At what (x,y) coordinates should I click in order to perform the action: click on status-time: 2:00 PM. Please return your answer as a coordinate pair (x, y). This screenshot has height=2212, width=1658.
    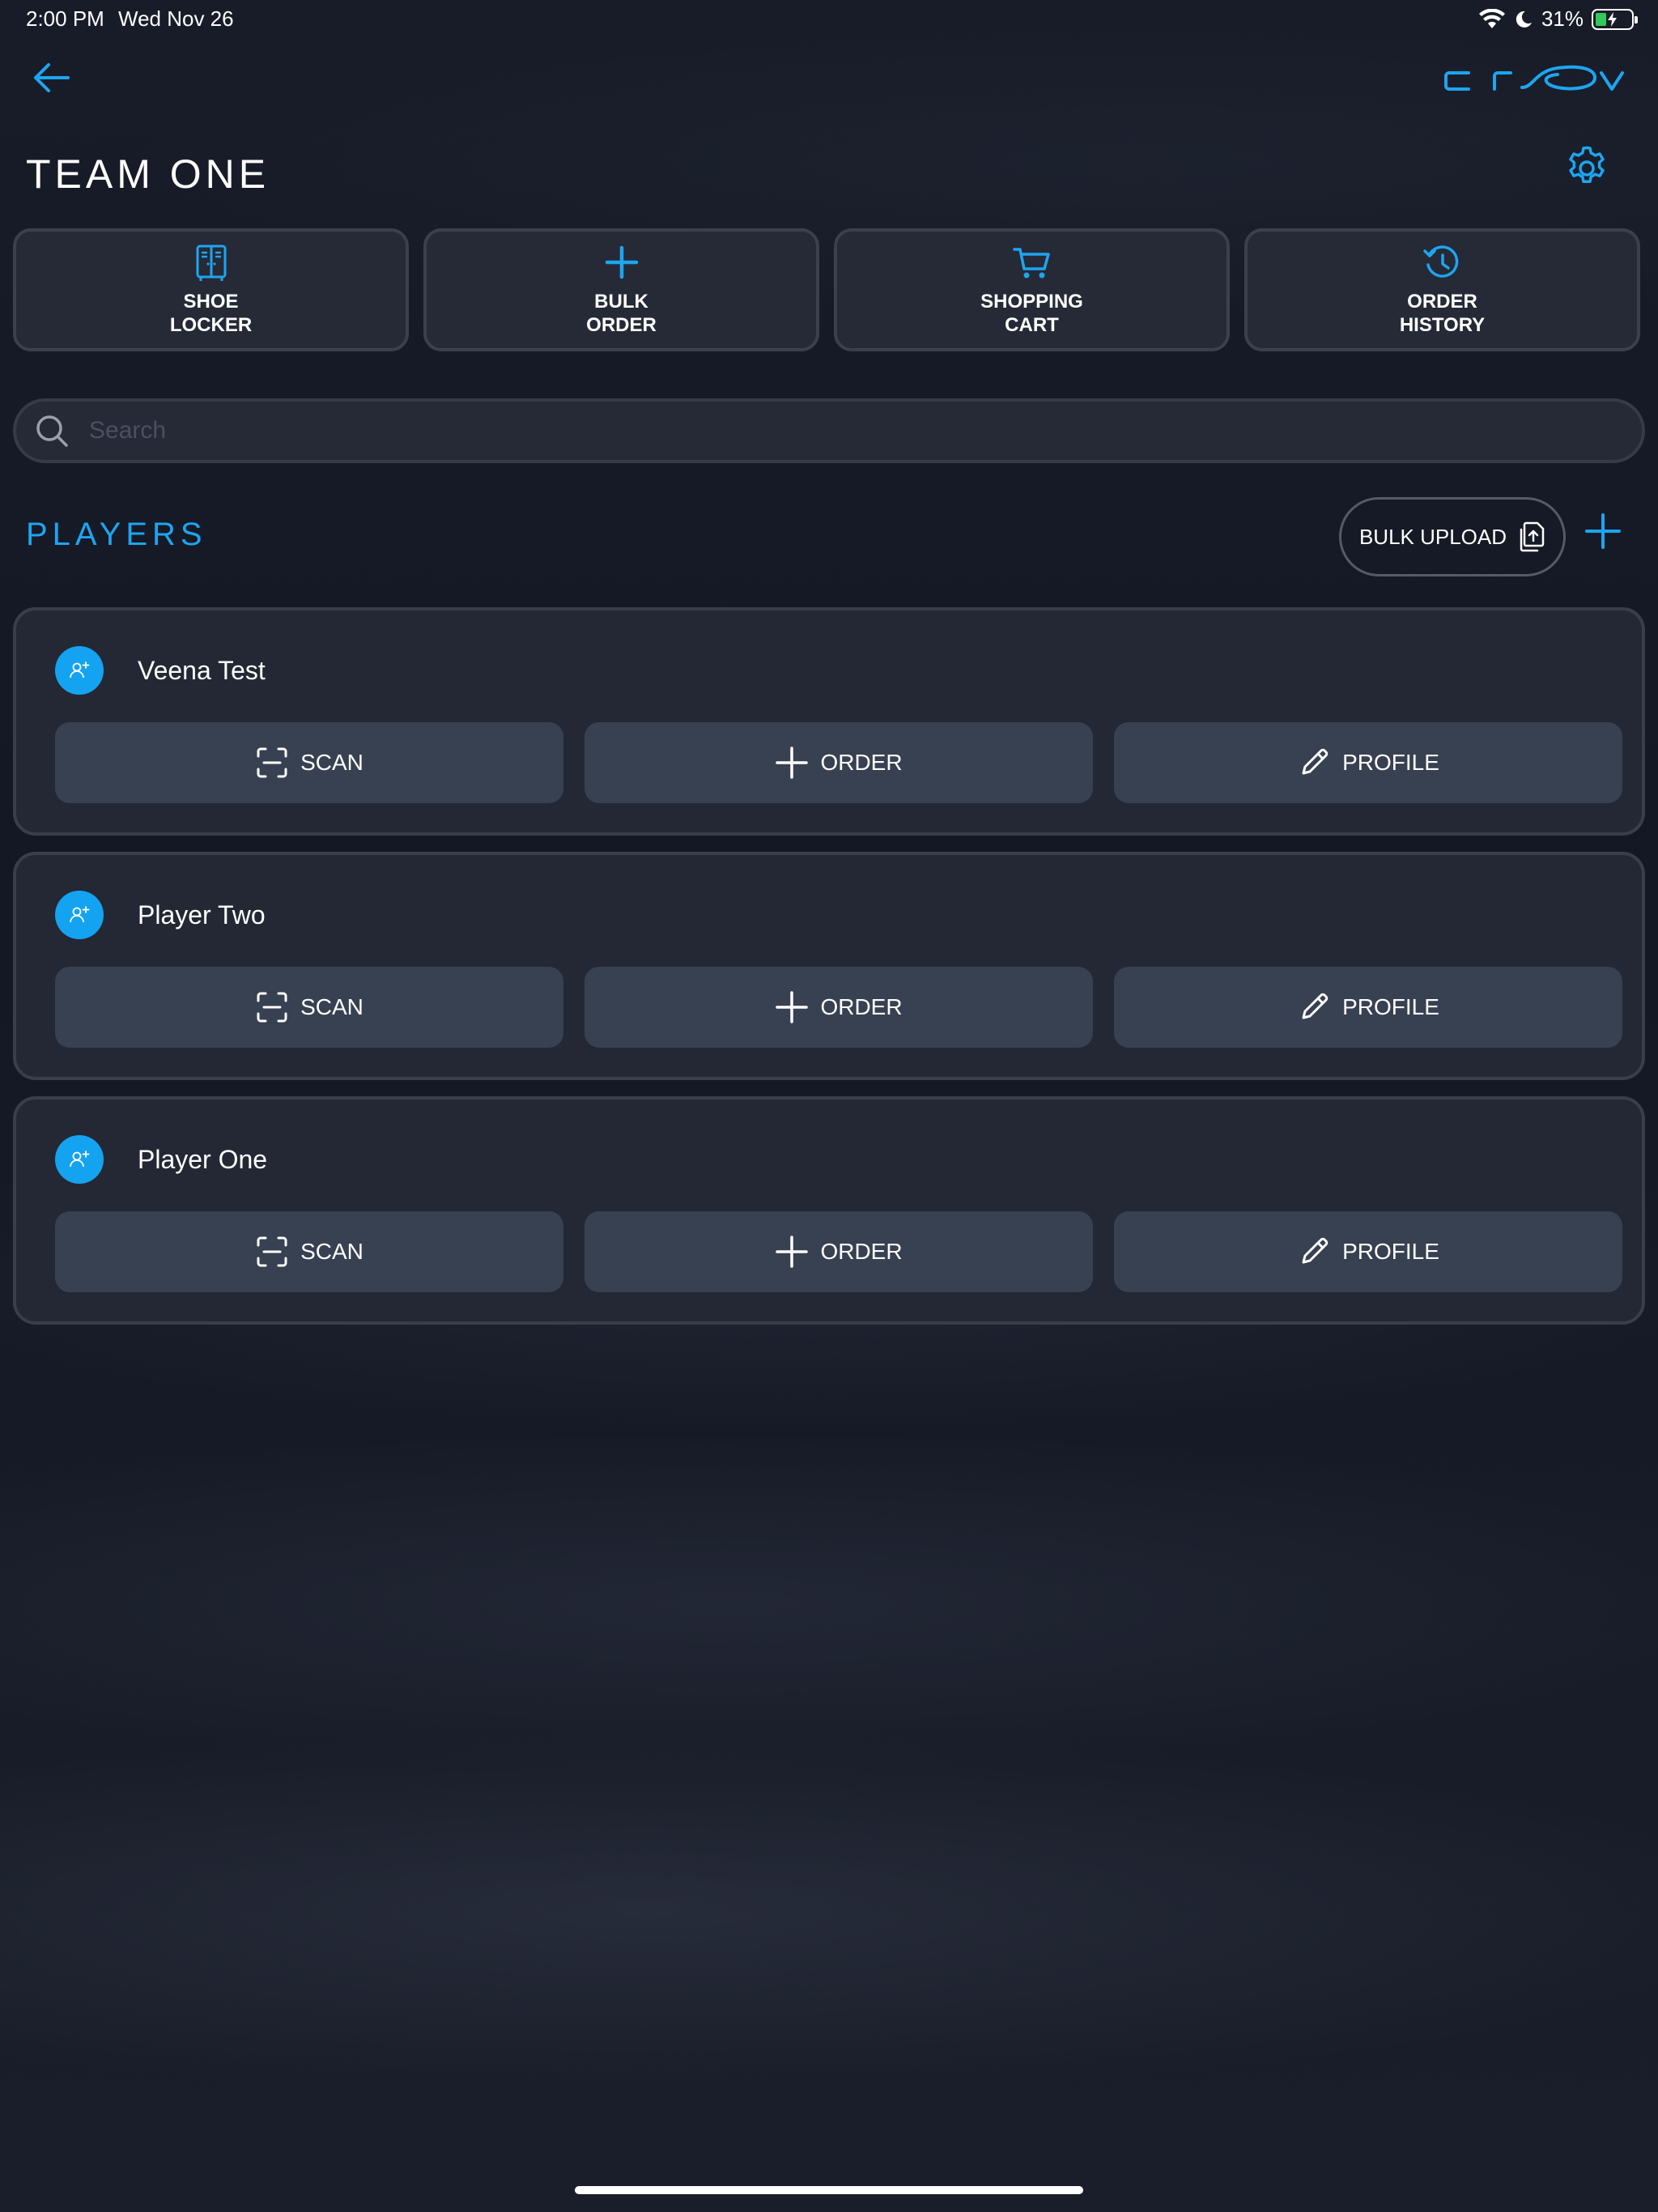
    Looking at the image, I should click on (65, 19).